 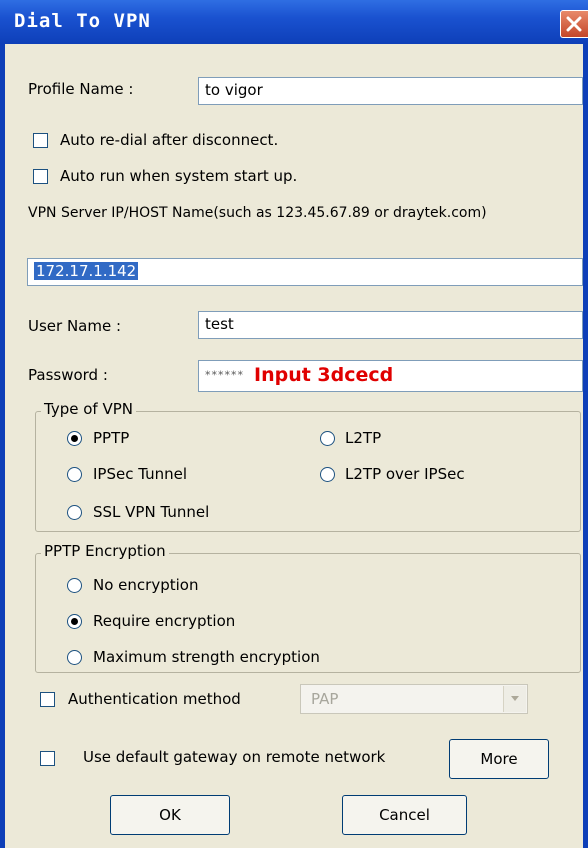 What do you see at coordinates (363, 438) in the screenshot?
I see `l2tp-label: L2TP` at bounding box center [363, 438].